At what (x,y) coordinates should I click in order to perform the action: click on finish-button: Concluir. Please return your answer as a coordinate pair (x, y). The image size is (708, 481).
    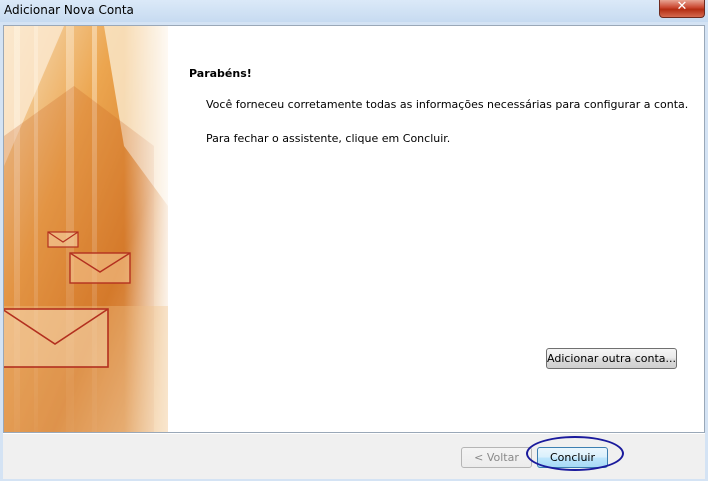
    Looking at the image, I should click on (572, 457).